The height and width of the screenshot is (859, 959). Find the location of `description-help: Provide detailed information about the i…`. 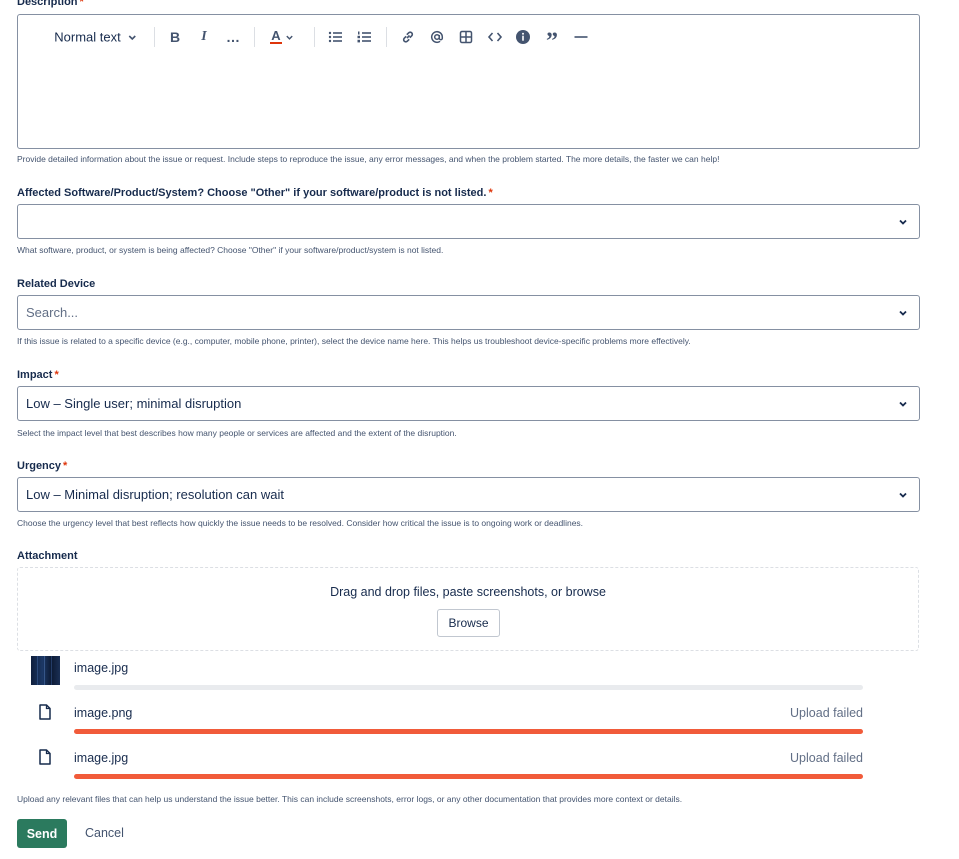

description-help: Provide detailed information about the i… is located at coordinates (368, 159).